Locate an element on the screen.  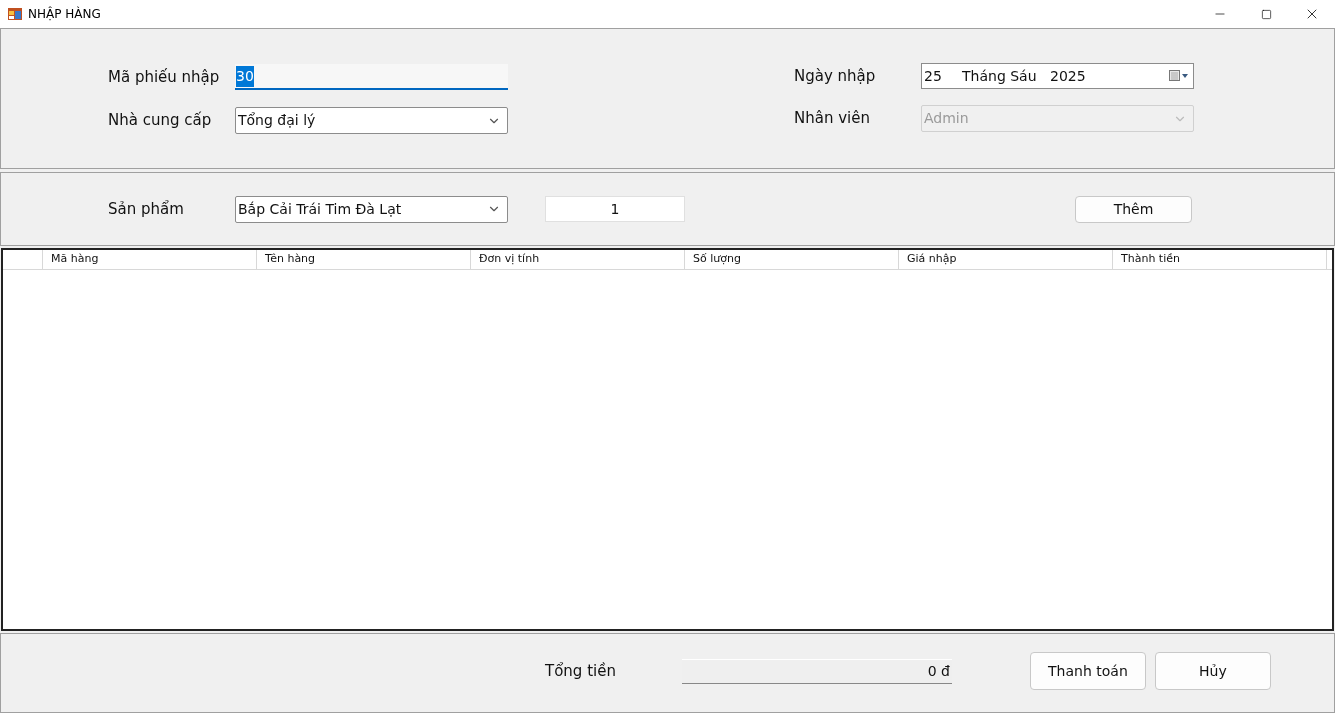
cancel-button: Hủy is located at coordinates (1212, 671).